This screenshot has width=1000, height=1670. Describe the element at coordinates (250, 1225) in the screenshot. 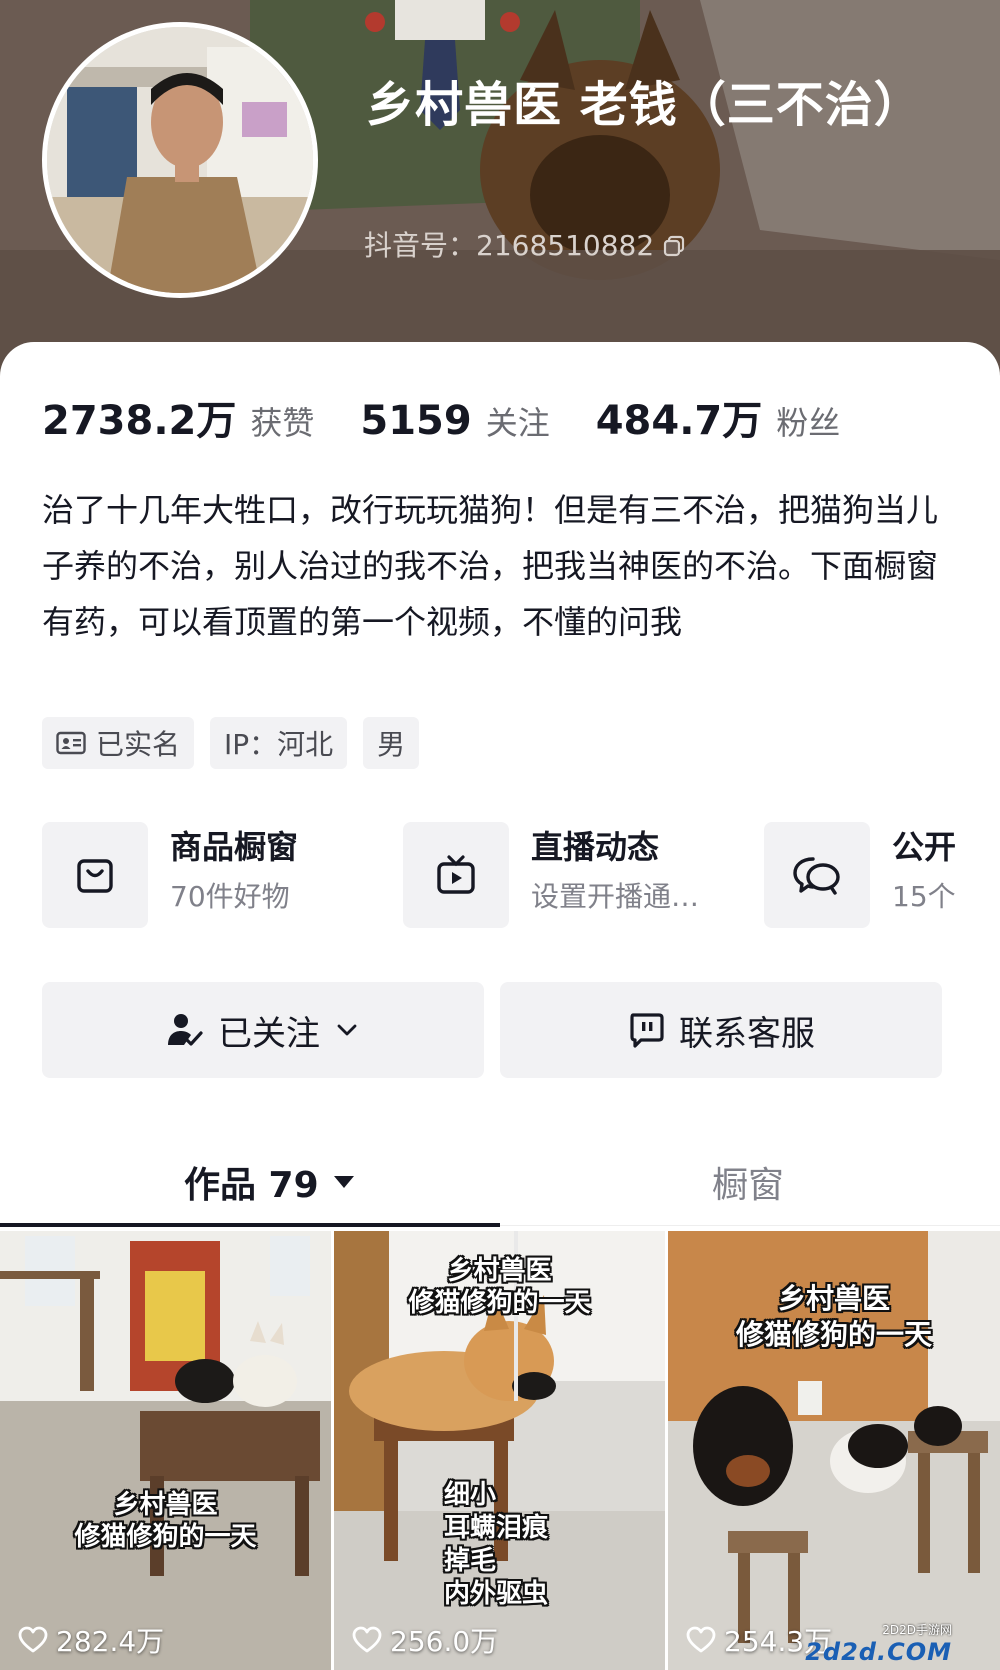

I see `active-tab-indicator` at that location.